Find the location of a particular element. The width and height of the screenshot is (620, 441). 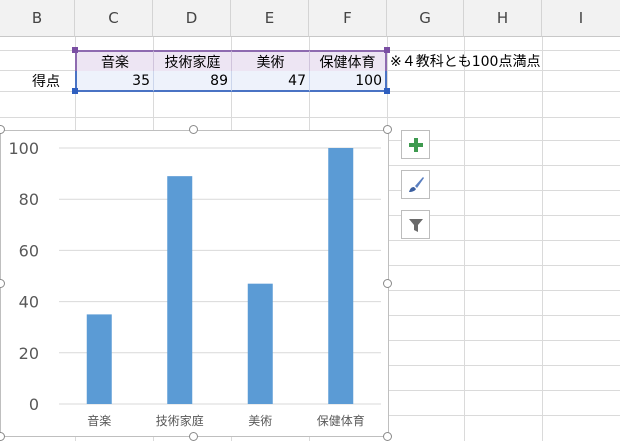

chart-styles-button is located at coordinates (415, 184).